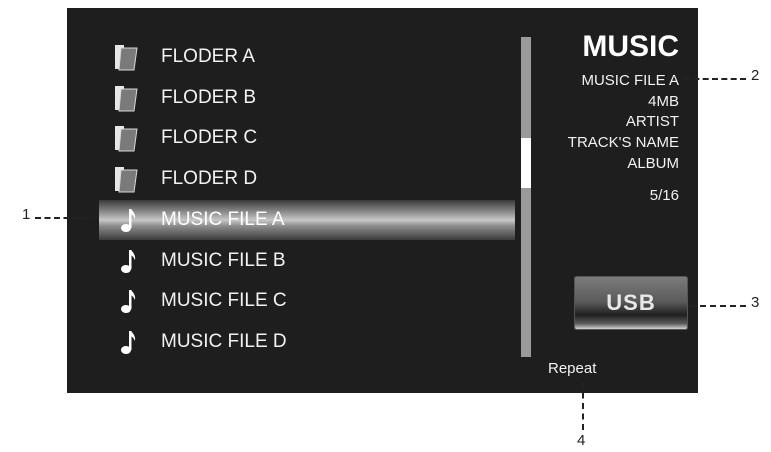 This screenshot has height=452, width=771. What do you see at coordinates (718, 306) in the screenshot?
I see `callout-3-line` at bounding box center [718, 306].